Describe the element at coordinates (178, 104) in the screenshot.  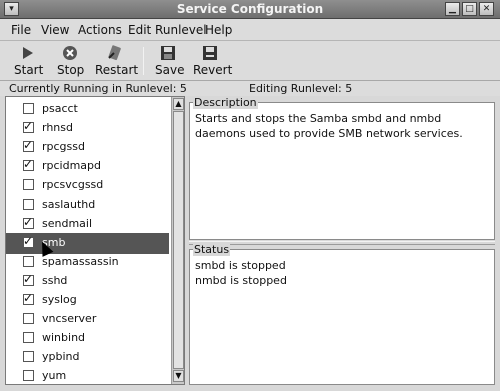
I see `scroll-up-arrow-icon: ▲` at that location.